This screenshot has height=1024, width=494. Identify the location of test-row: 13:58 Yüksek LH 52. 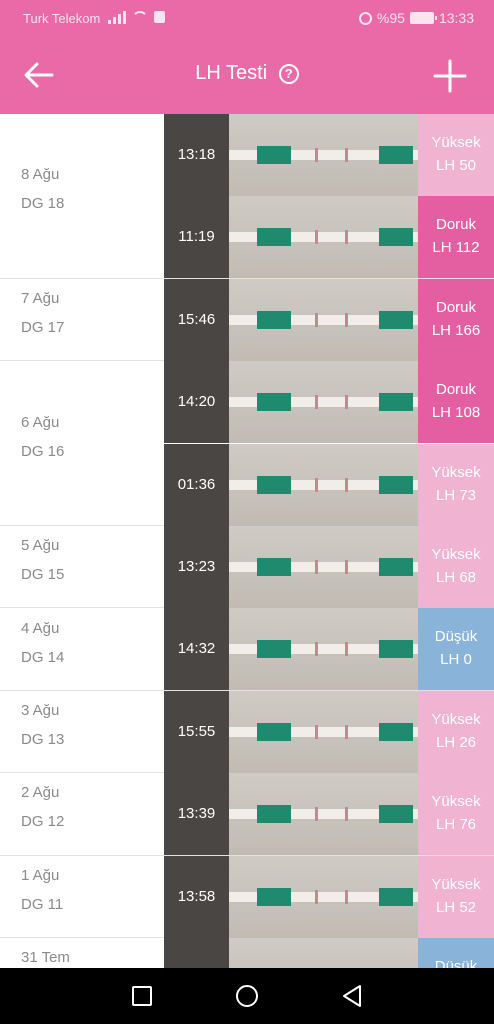
(329, 896).